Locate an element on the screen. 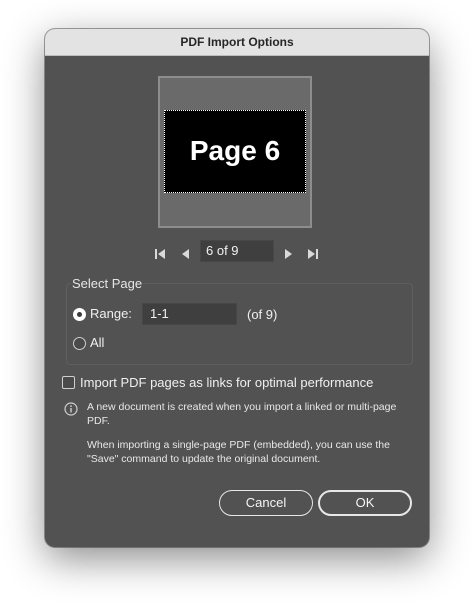  title-bar: PDF Import Options is located at coordinates (237, 42).